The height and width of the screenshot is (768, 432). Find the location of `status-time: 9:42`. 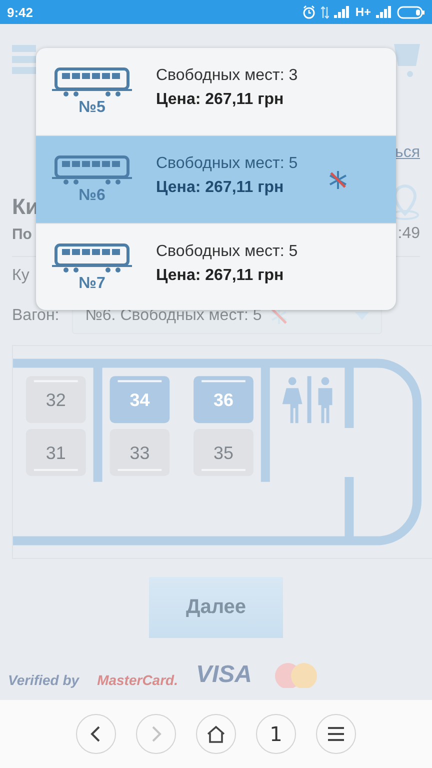

status-time: 9:42 is located at coordinates (20, 12).